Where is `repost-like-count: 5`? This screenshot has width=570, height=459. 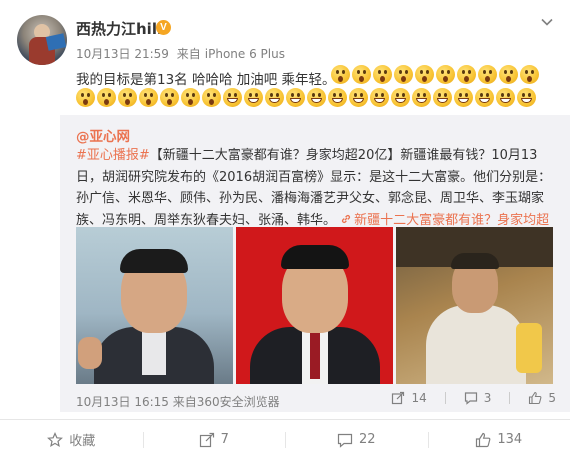
repost-like-count: 5 is located at coordinates (552, 398).